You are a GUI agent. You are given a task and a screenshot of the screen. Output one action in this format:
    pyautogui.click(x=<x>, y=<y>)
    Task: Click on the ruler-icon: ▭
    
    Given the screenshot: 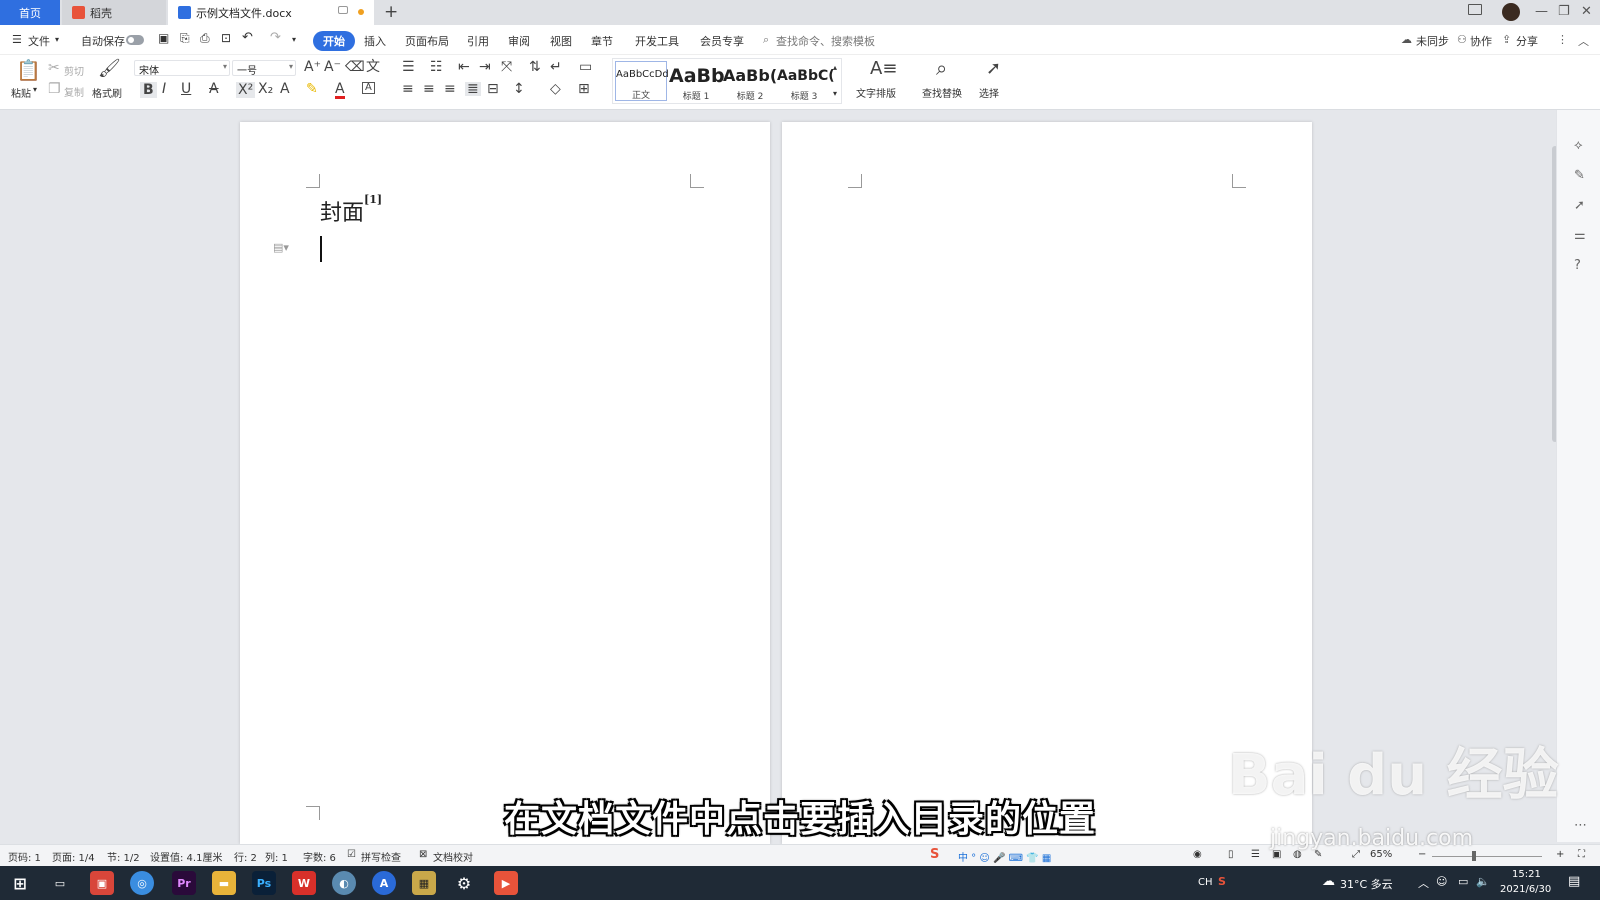 What is the action you would take?
    pyautogui.click(x=585, y=67)
    